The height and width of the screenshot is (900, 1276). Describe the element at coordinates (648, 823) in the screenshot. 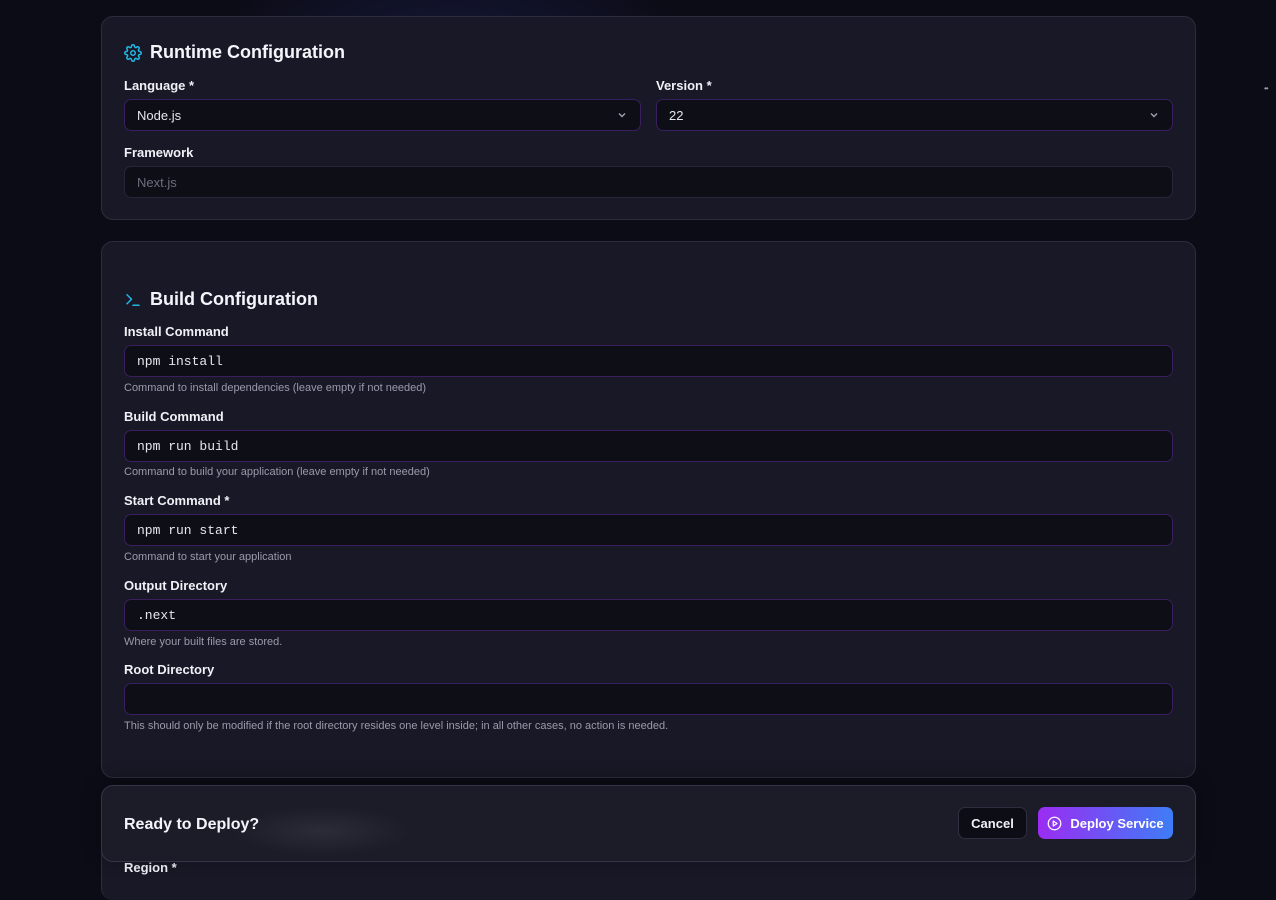

I see `deploy-bar: Ready to Deploy? Cancel Deploy Service` at that location.